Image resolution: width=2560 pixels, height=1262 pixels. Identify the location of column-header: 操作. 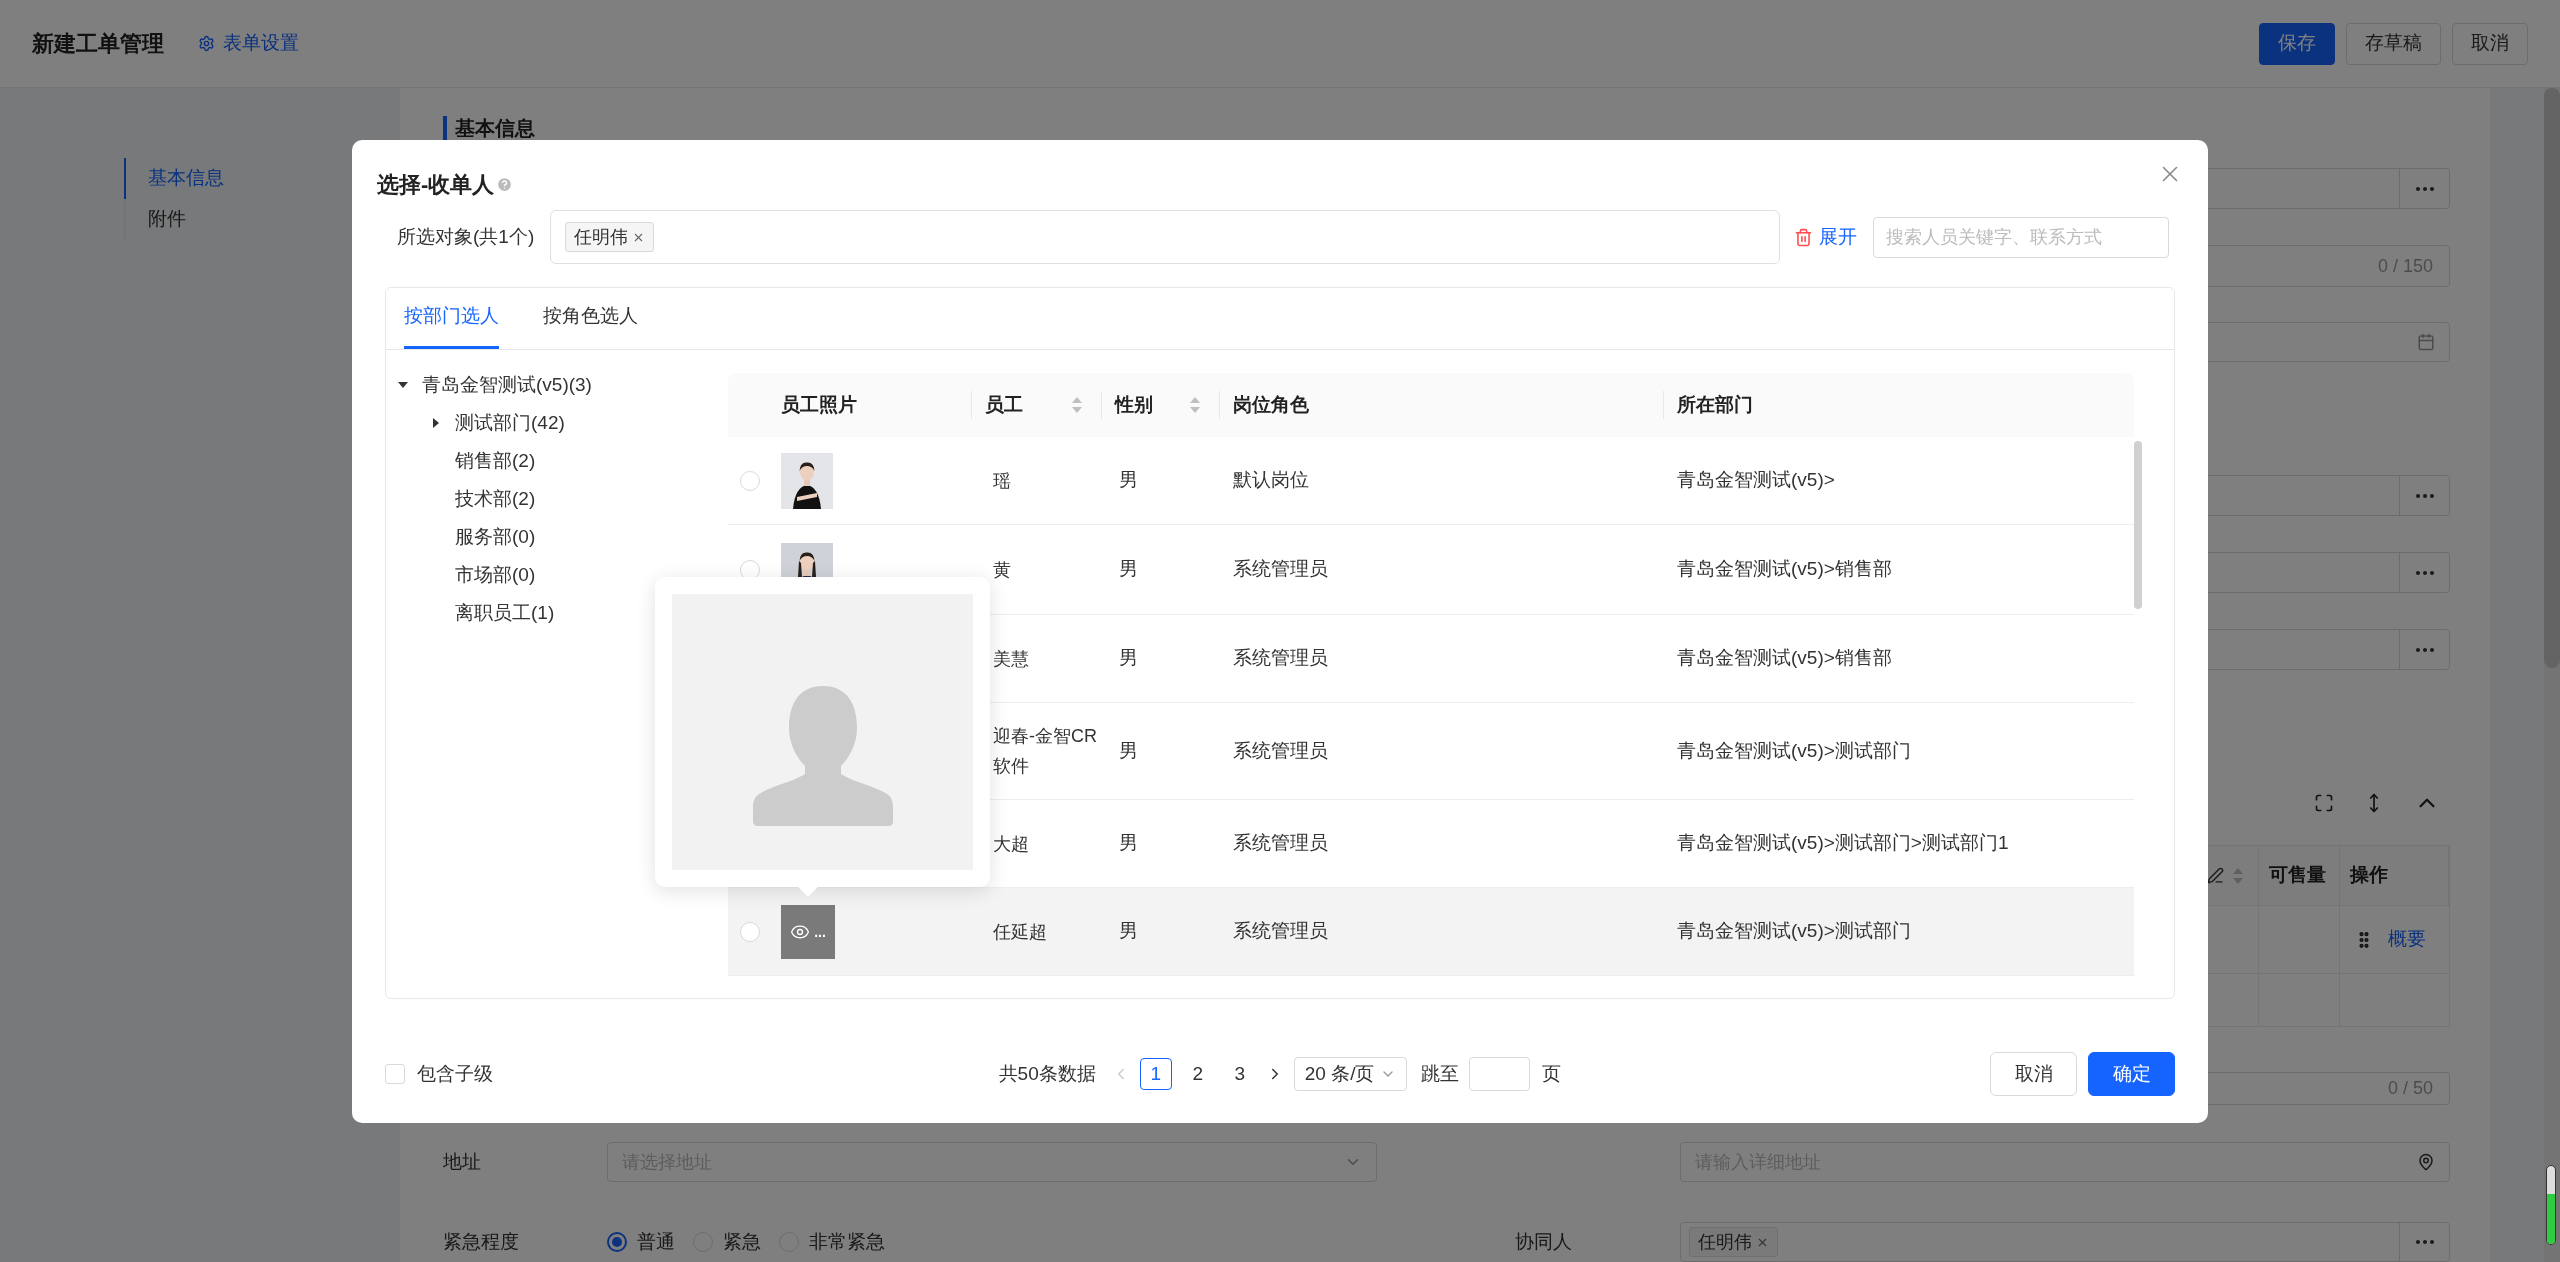
(2394, 875).